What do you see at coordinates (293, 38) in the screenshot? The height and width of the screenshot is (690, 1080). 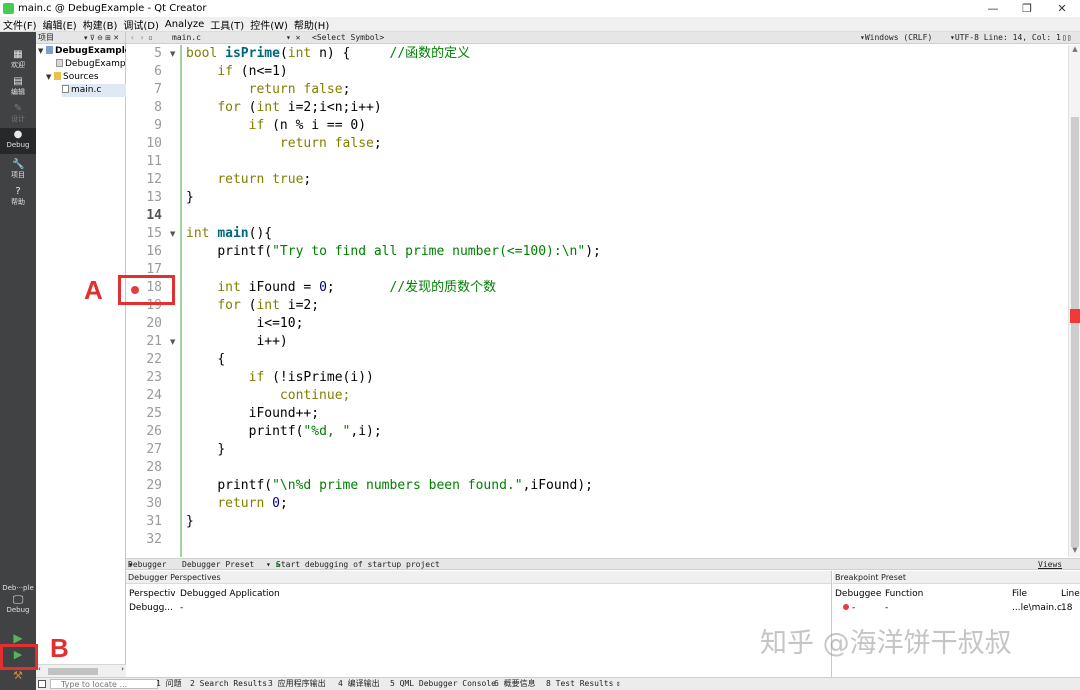 I see `close-document-icon: ▾ ✕` at bounding box center [293, 38].